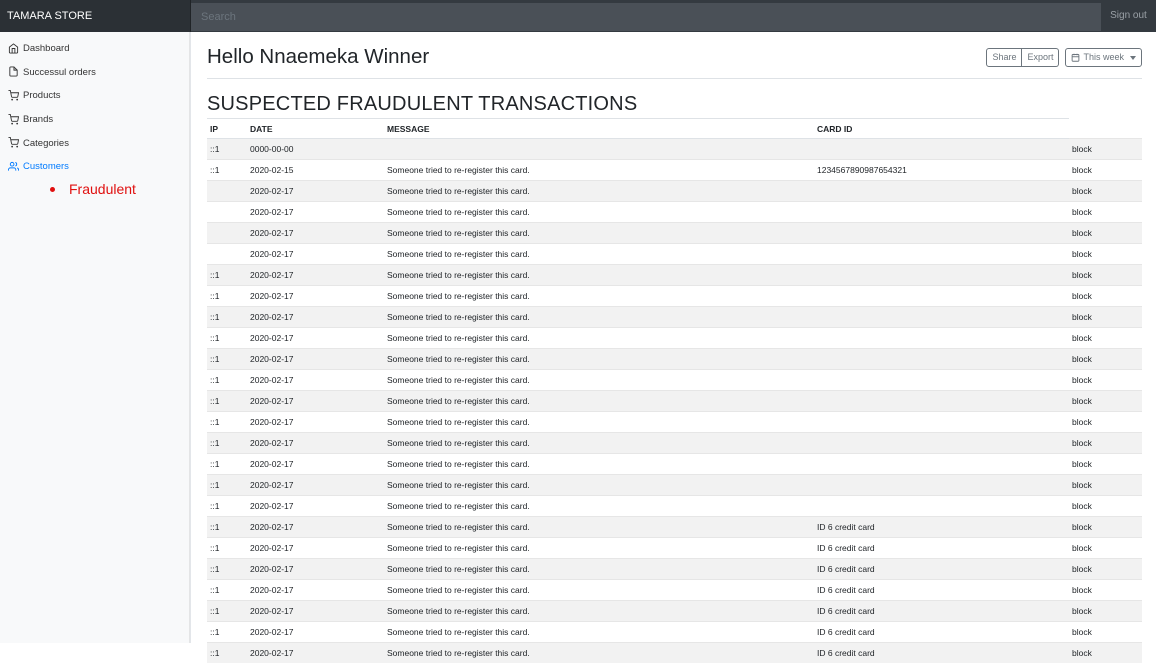  What do you see at coordinates (95, 120) in the screenshot?
I see `sidebar-item-brands: Brands` at bounding box center [95, 120].